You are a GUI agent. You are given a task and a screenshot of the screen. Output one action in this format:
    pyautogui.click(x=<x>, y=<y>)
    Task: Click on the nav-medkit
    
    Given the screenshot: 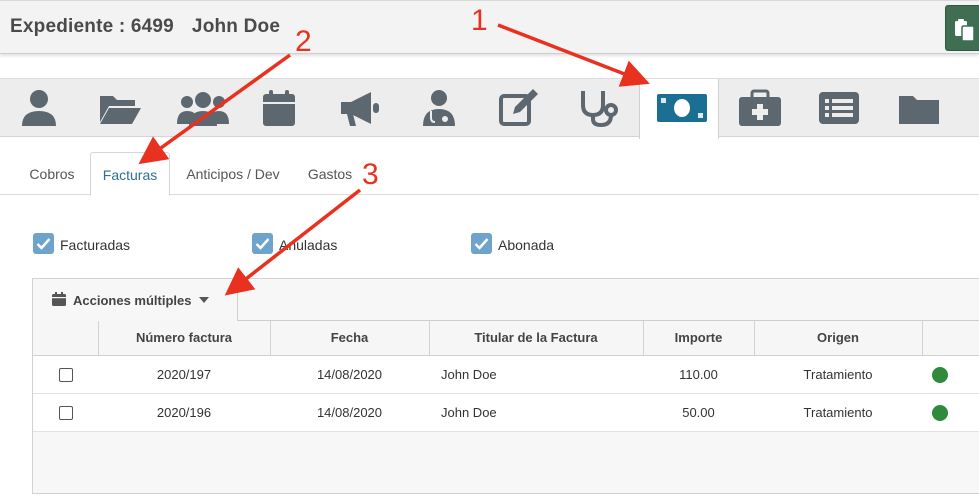 What is the action you would take?
    pyautogui.click(x=760, y=108)
    